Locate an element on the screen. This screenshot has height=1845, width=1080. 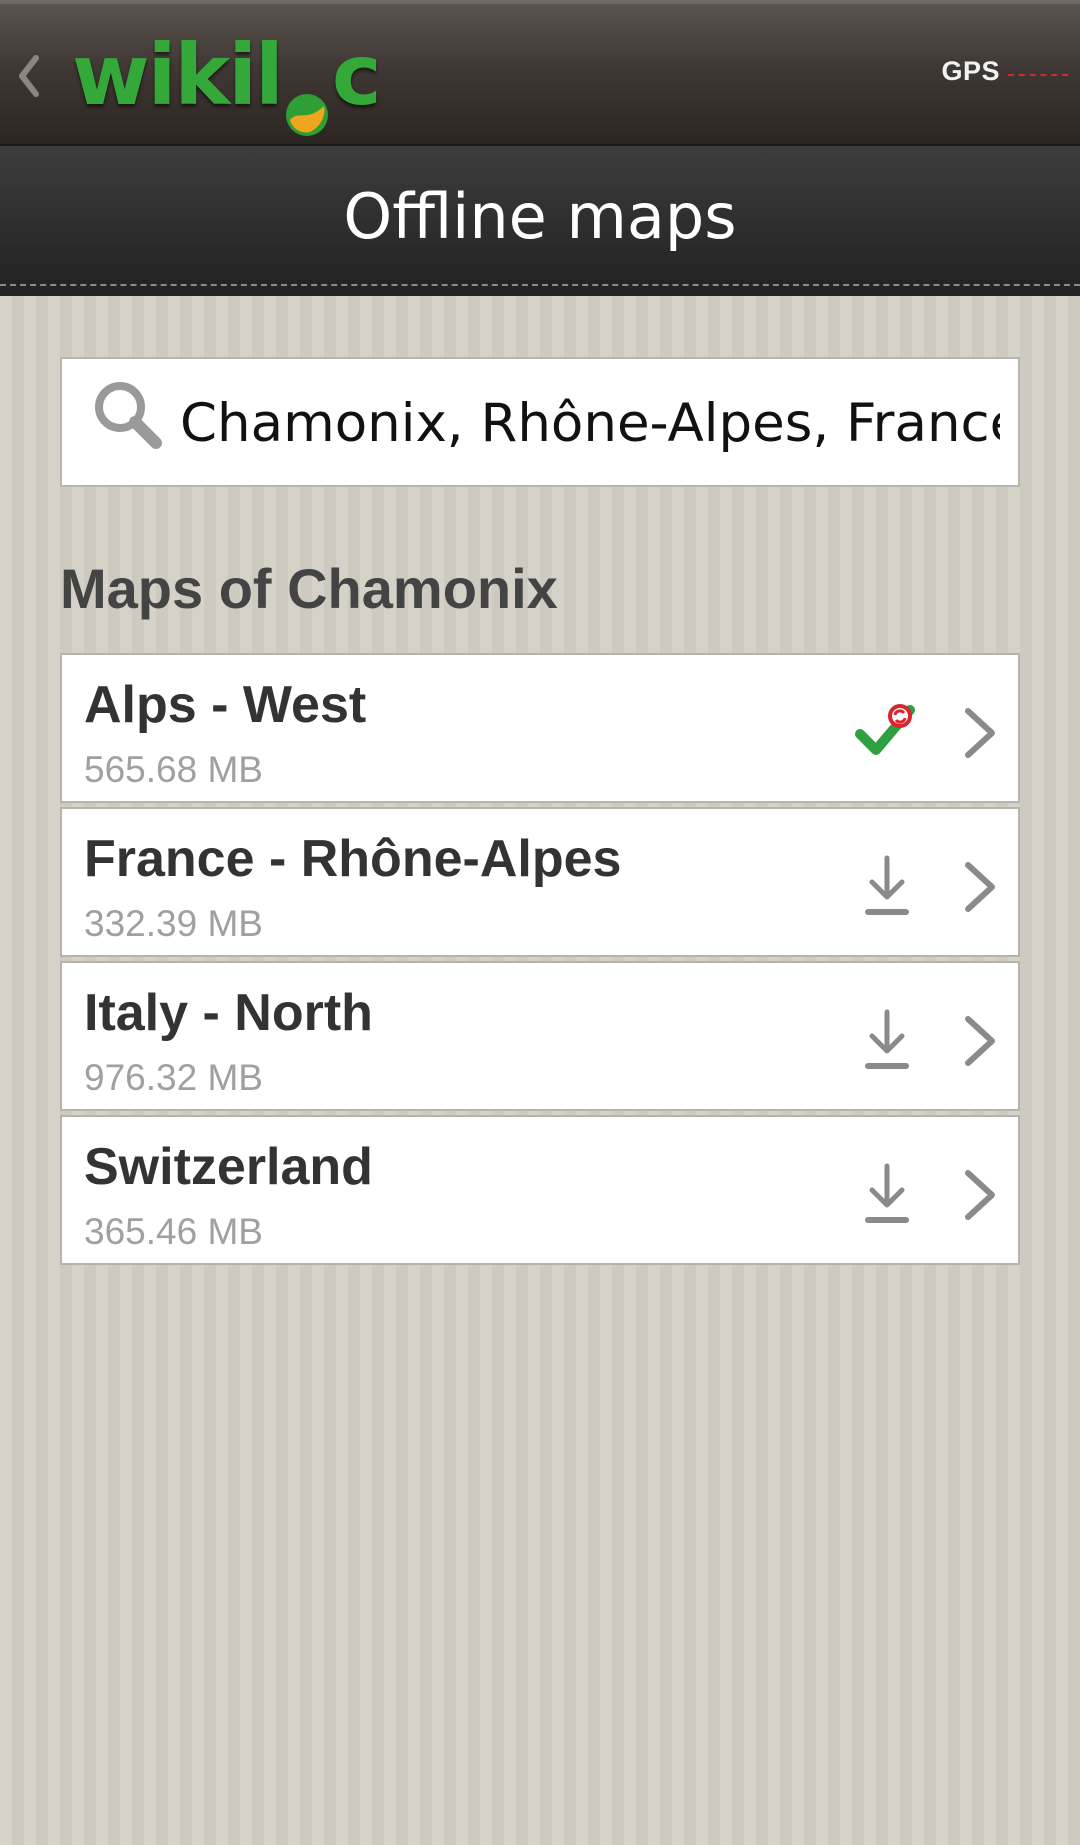
map-size: 565.68 MB is located at coordinates (173, 769).